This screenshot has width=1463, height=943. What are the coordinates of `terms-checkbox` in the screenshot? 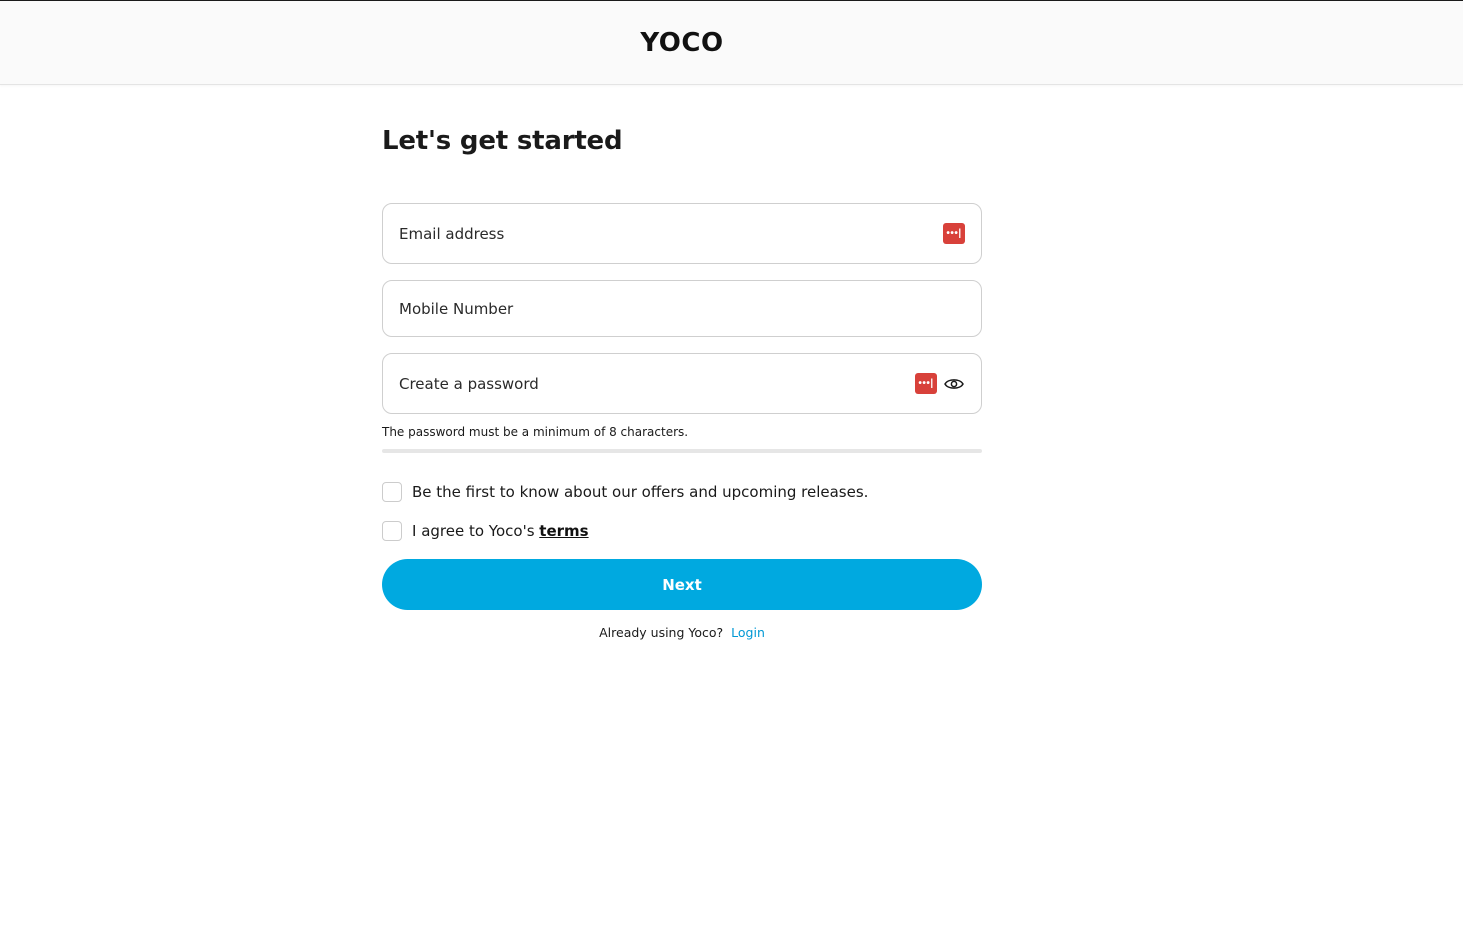 It's located at (392, 531).